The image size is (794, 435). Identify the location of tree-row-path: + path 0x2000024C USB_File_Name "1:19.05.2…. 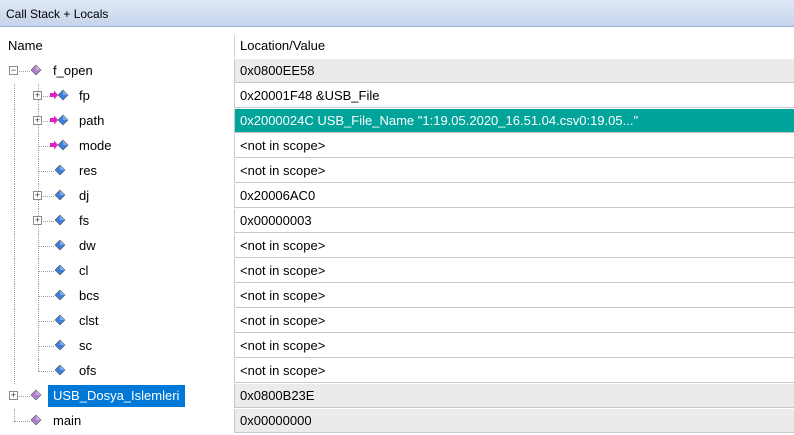
(397, 121).